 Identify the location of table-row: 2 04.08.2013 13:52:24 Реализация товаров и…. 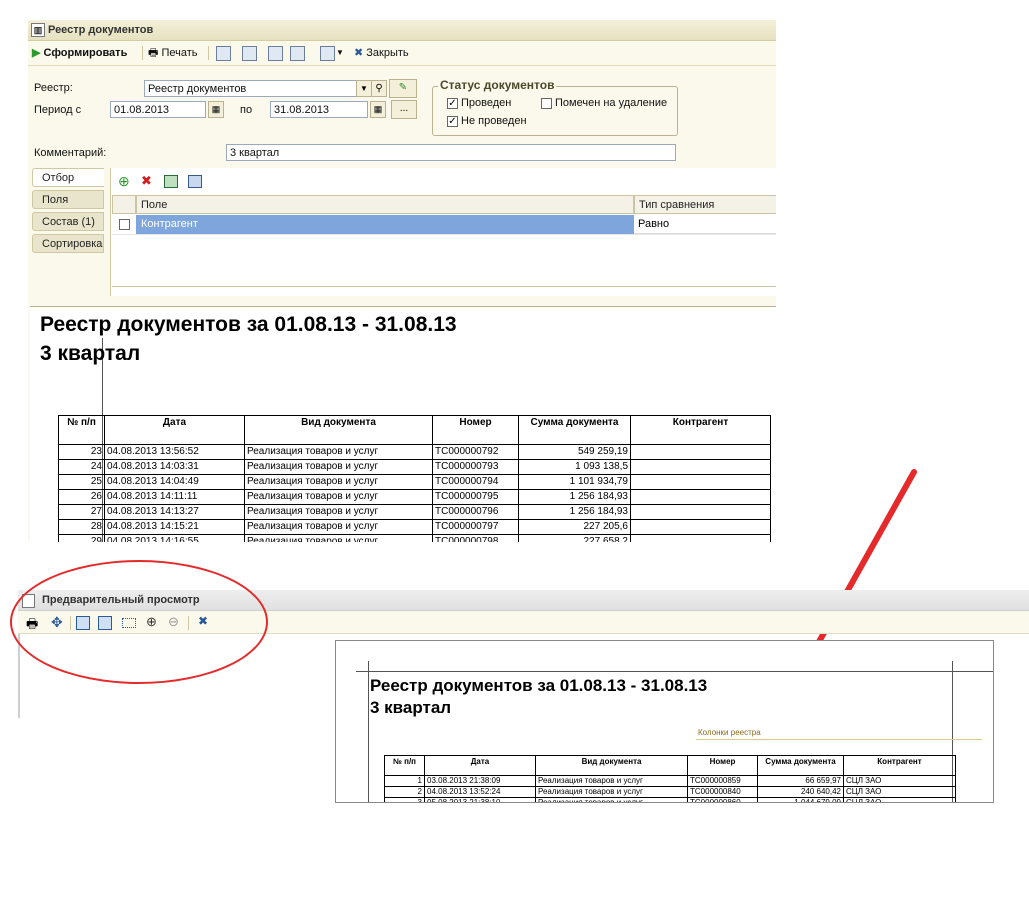
(670, 792).